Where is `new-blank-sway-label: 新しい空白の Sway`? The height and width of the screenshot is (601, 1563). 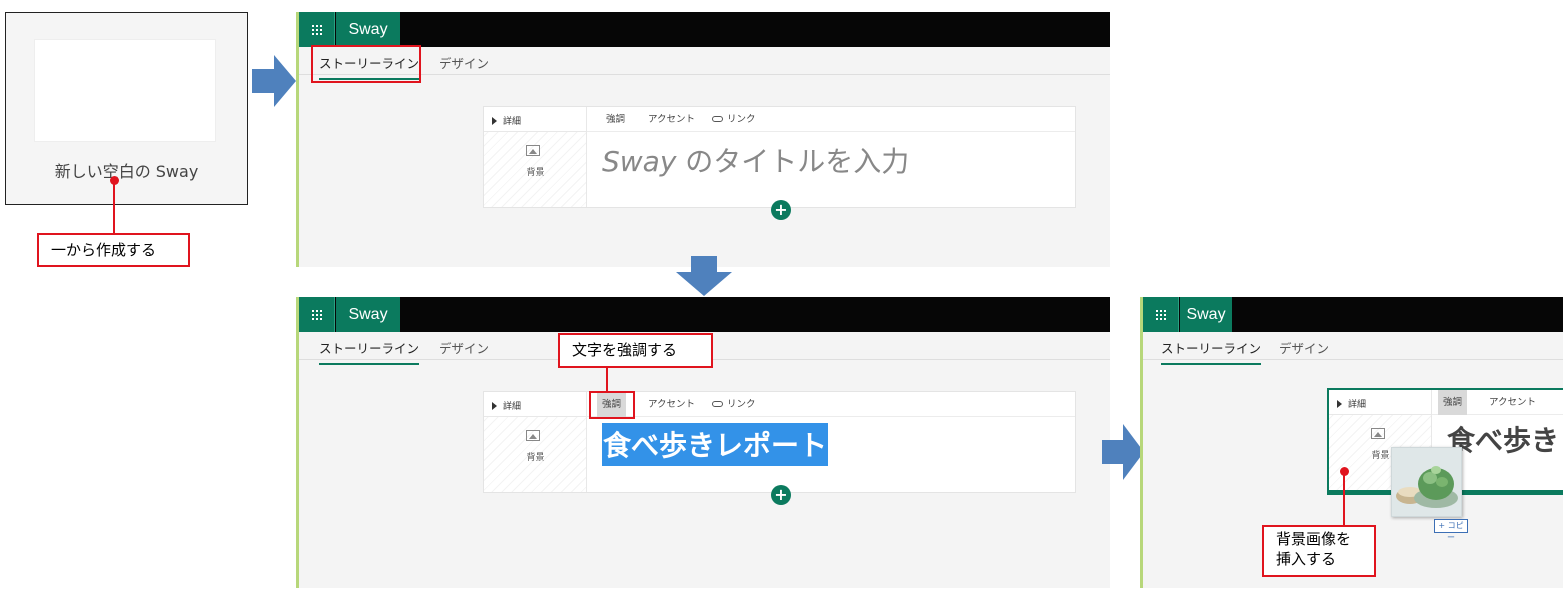 new-blank-sway-label: 新しい空白の Sway is located at coordinates (126, 171).